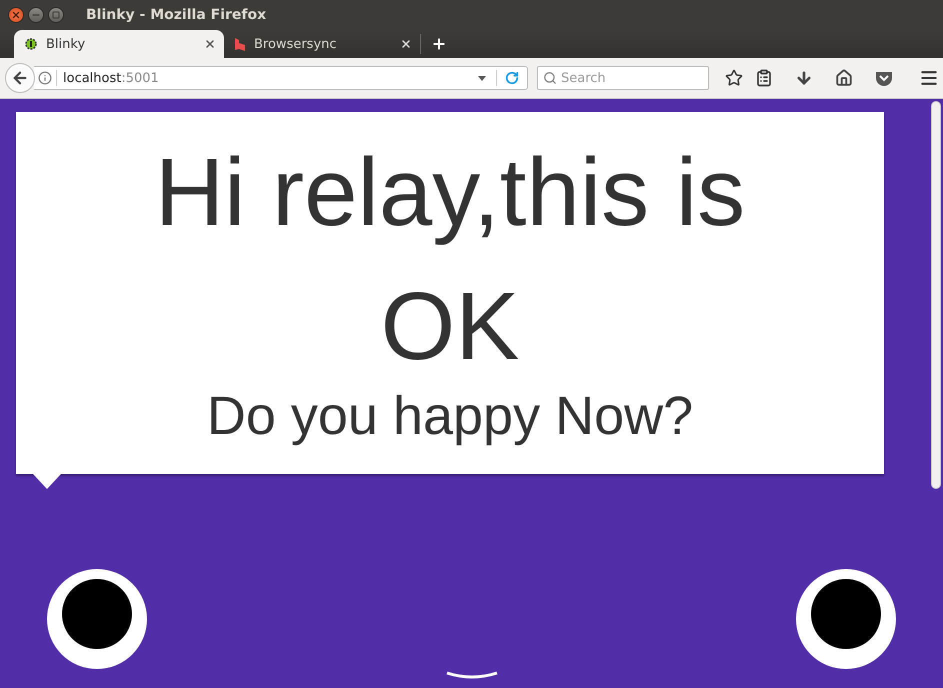 Image resolution: width=943 pixels, height=688 pixels. What do you see at coordinates (844, 78) in the screenshot?
I see `home-icon` at bounding box center [844, 78].